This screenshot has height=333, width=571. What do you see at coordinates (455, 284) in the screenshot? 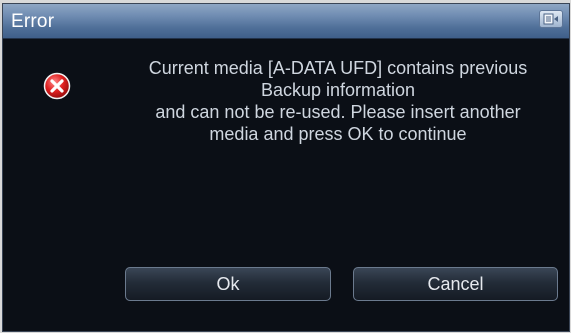
I see `cancel-button: Cancel` at bounding box center [455, 284].